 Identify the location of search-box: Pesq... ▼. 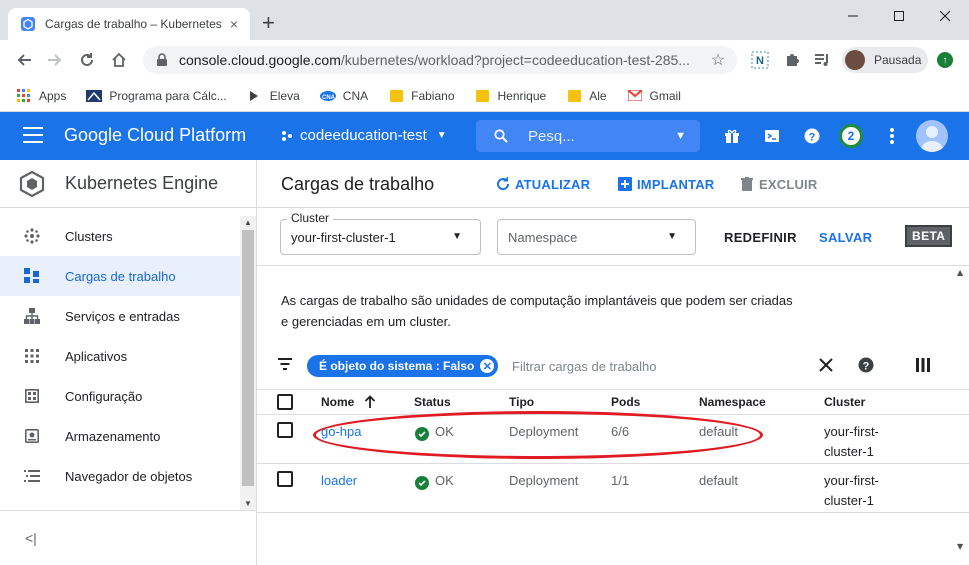
(588, 136).